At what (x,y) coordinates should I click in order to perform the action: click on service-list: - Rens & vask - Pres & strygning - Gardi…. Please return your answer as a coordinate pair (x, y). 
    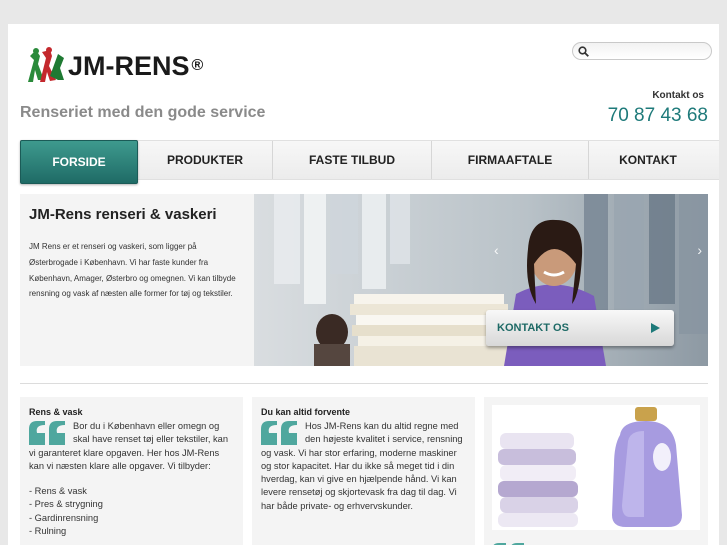
    Looking at the image, I should click on (131, 511).